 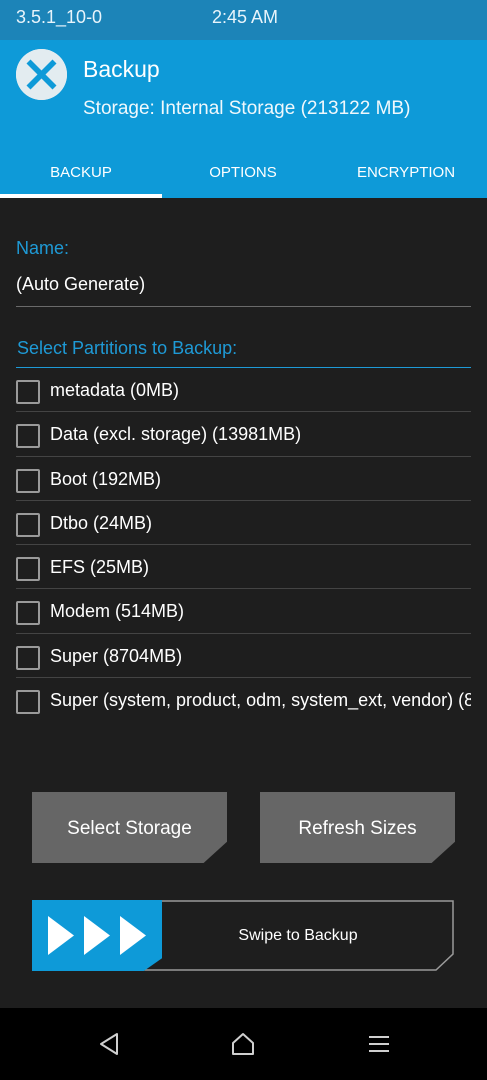 What do you see at coordinates (101, 522) in the screenshot?
I see `partition-label: Dtbo (24MB)` at bounding box center [101, 522].